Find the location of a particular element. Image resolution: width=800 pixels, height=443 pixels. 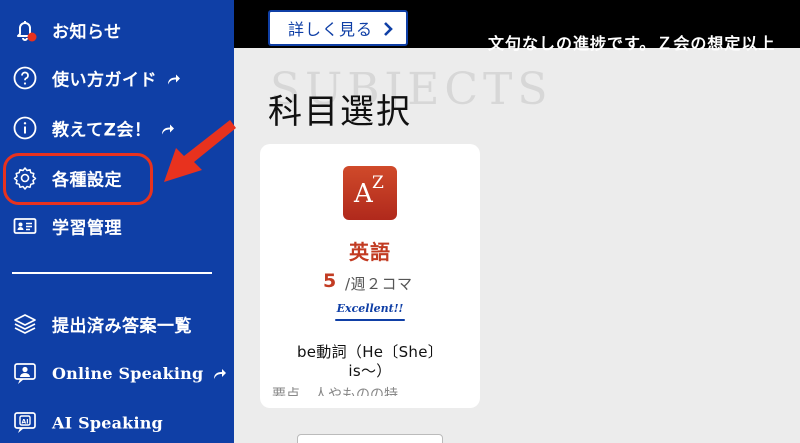

sidebar-item-online-speaking: Online Speaking is located at coordinates (117, 374).